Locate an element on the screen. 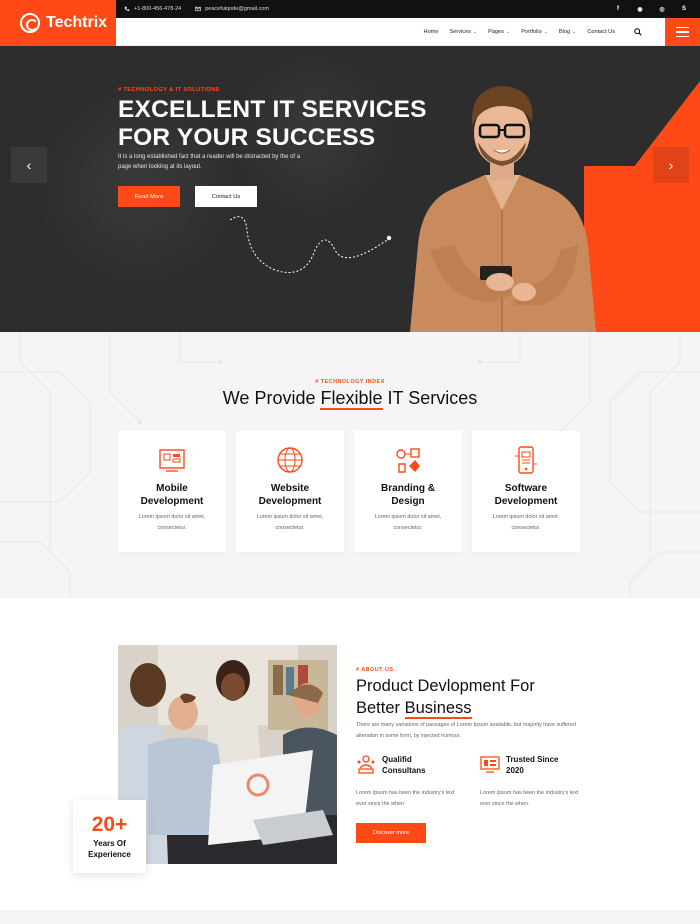 The width and height of the screenshot is (700, 924). trusted-icon is located at coordinates (490, 764).